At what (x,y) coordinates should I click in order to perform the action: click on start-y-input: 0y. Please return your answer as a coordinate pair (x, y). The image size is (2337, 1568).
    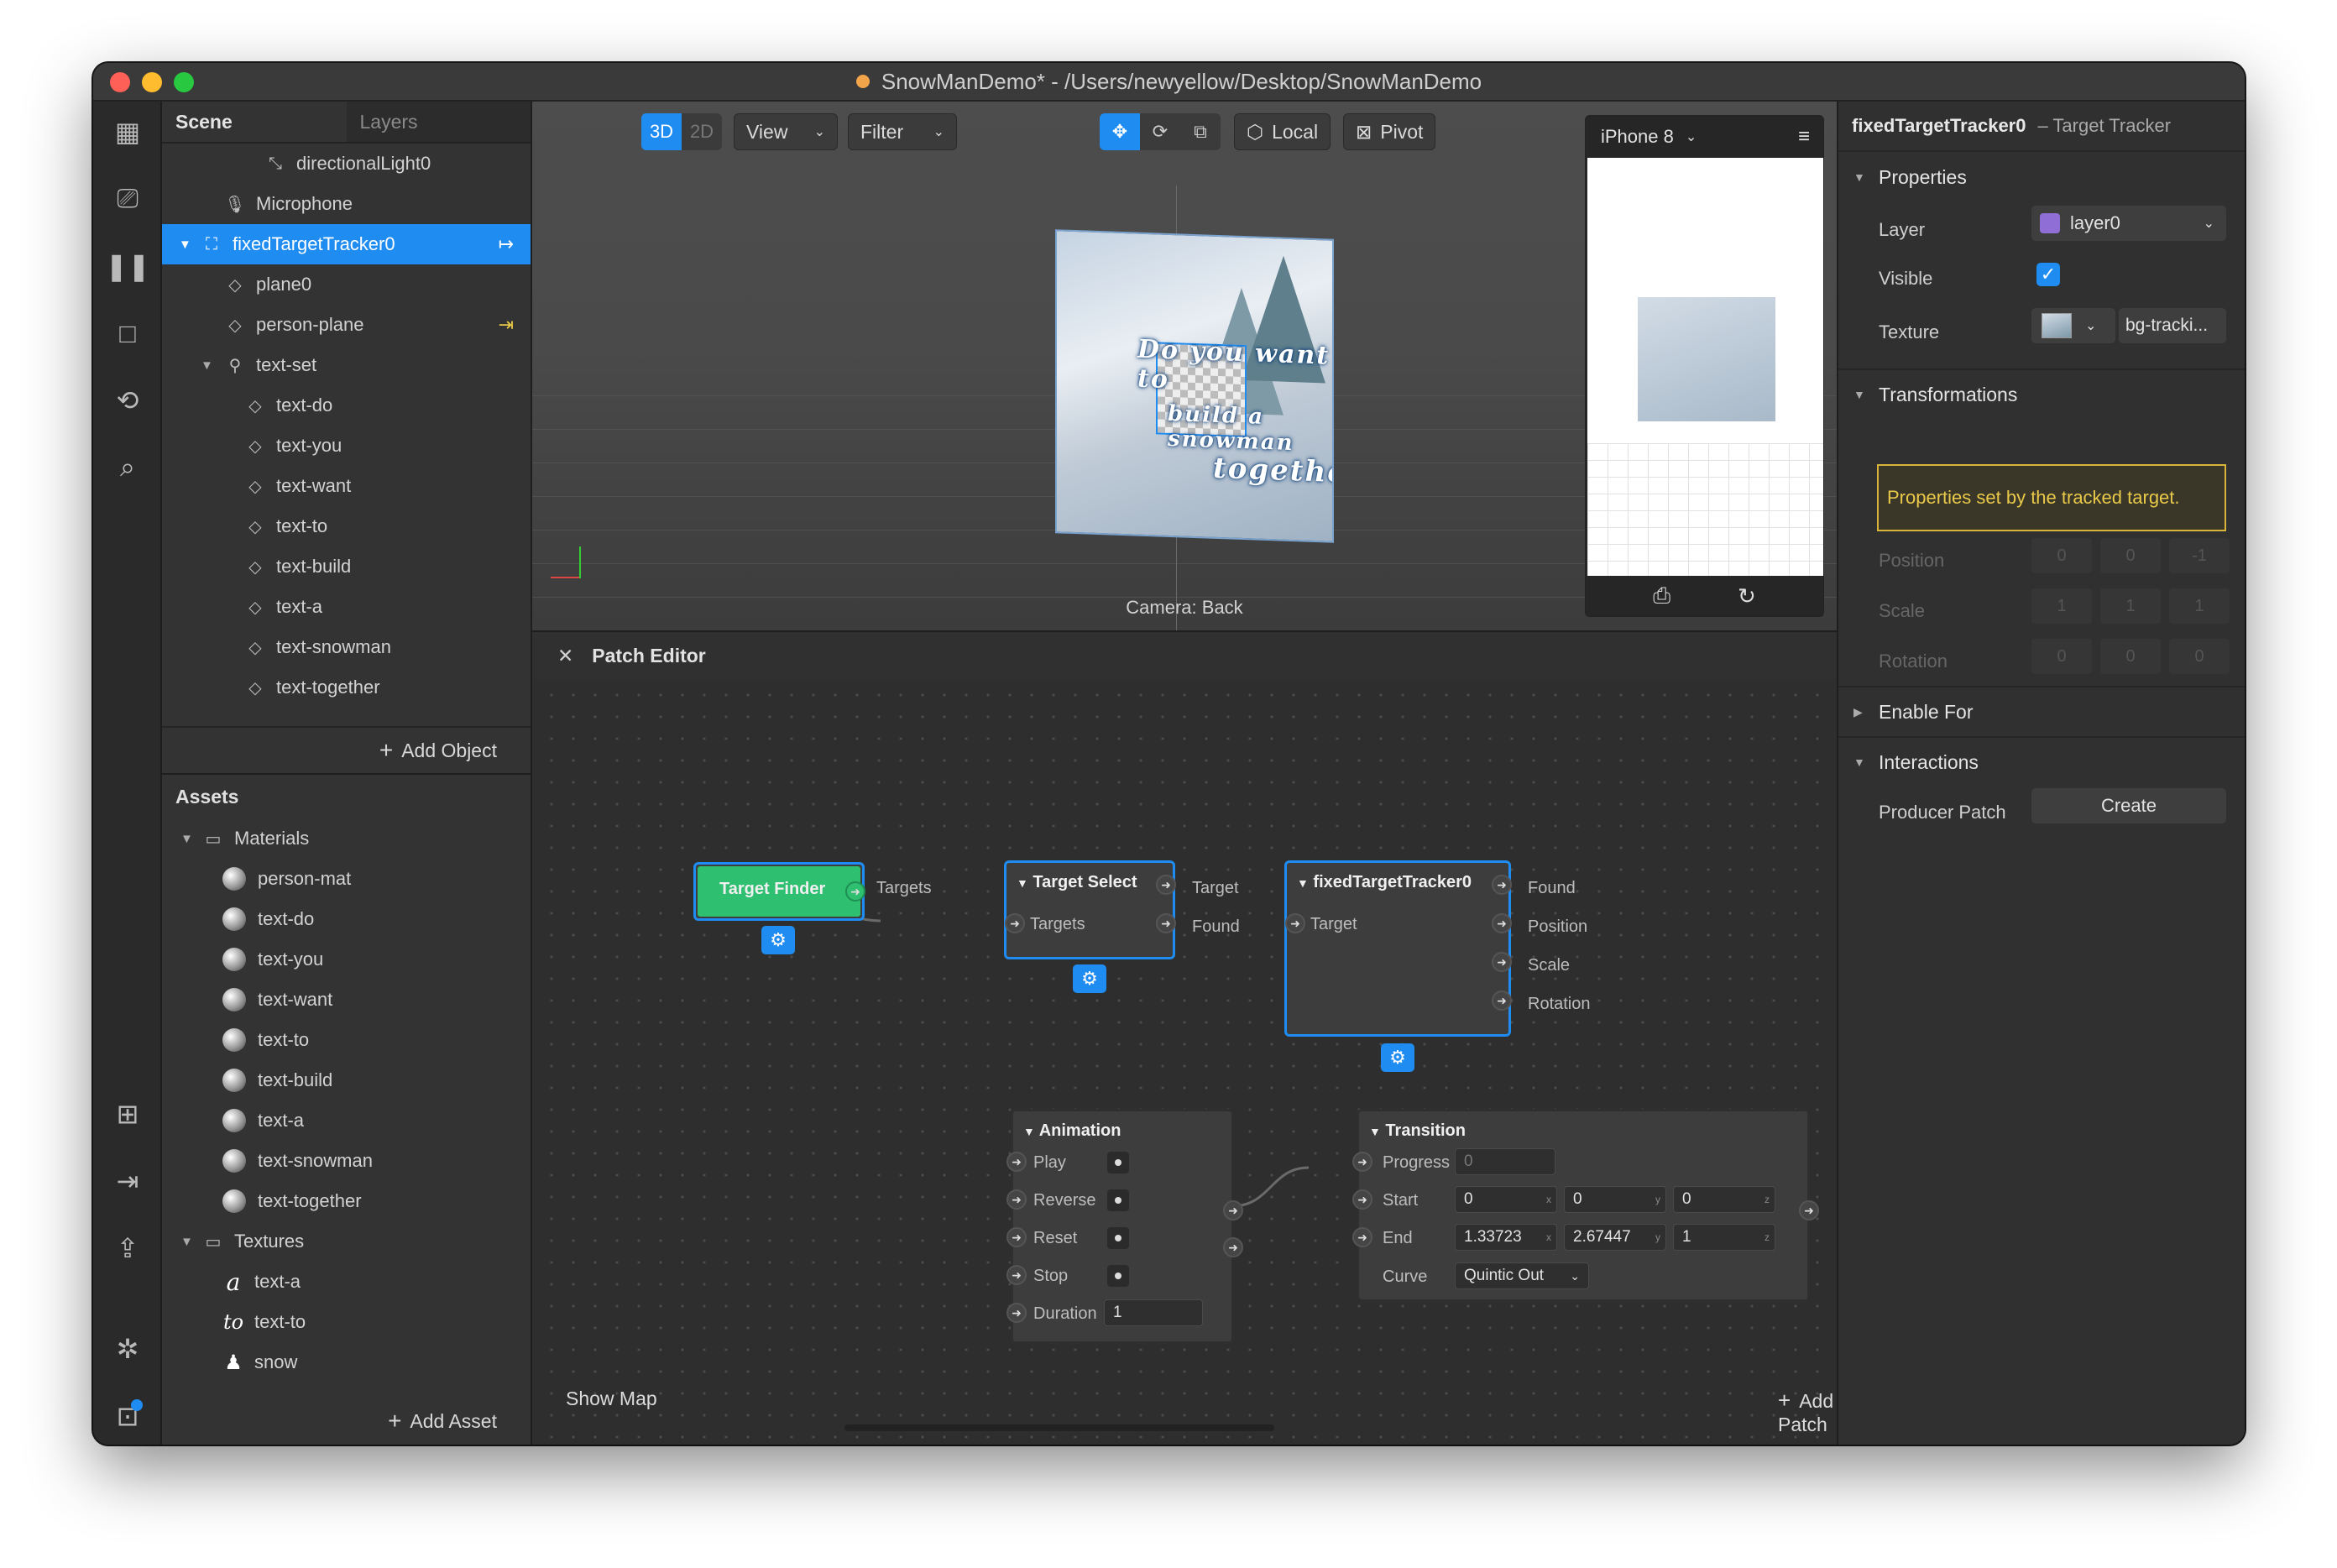
    Looking at the image, I should click on (1615, 1199).